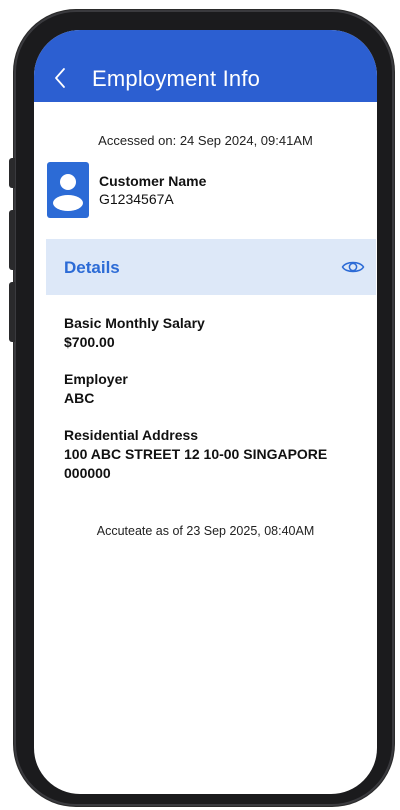  Describe the element at coordinates (214, 389) in the screenshot. I see `field-employer: Employer ABC` at that location.